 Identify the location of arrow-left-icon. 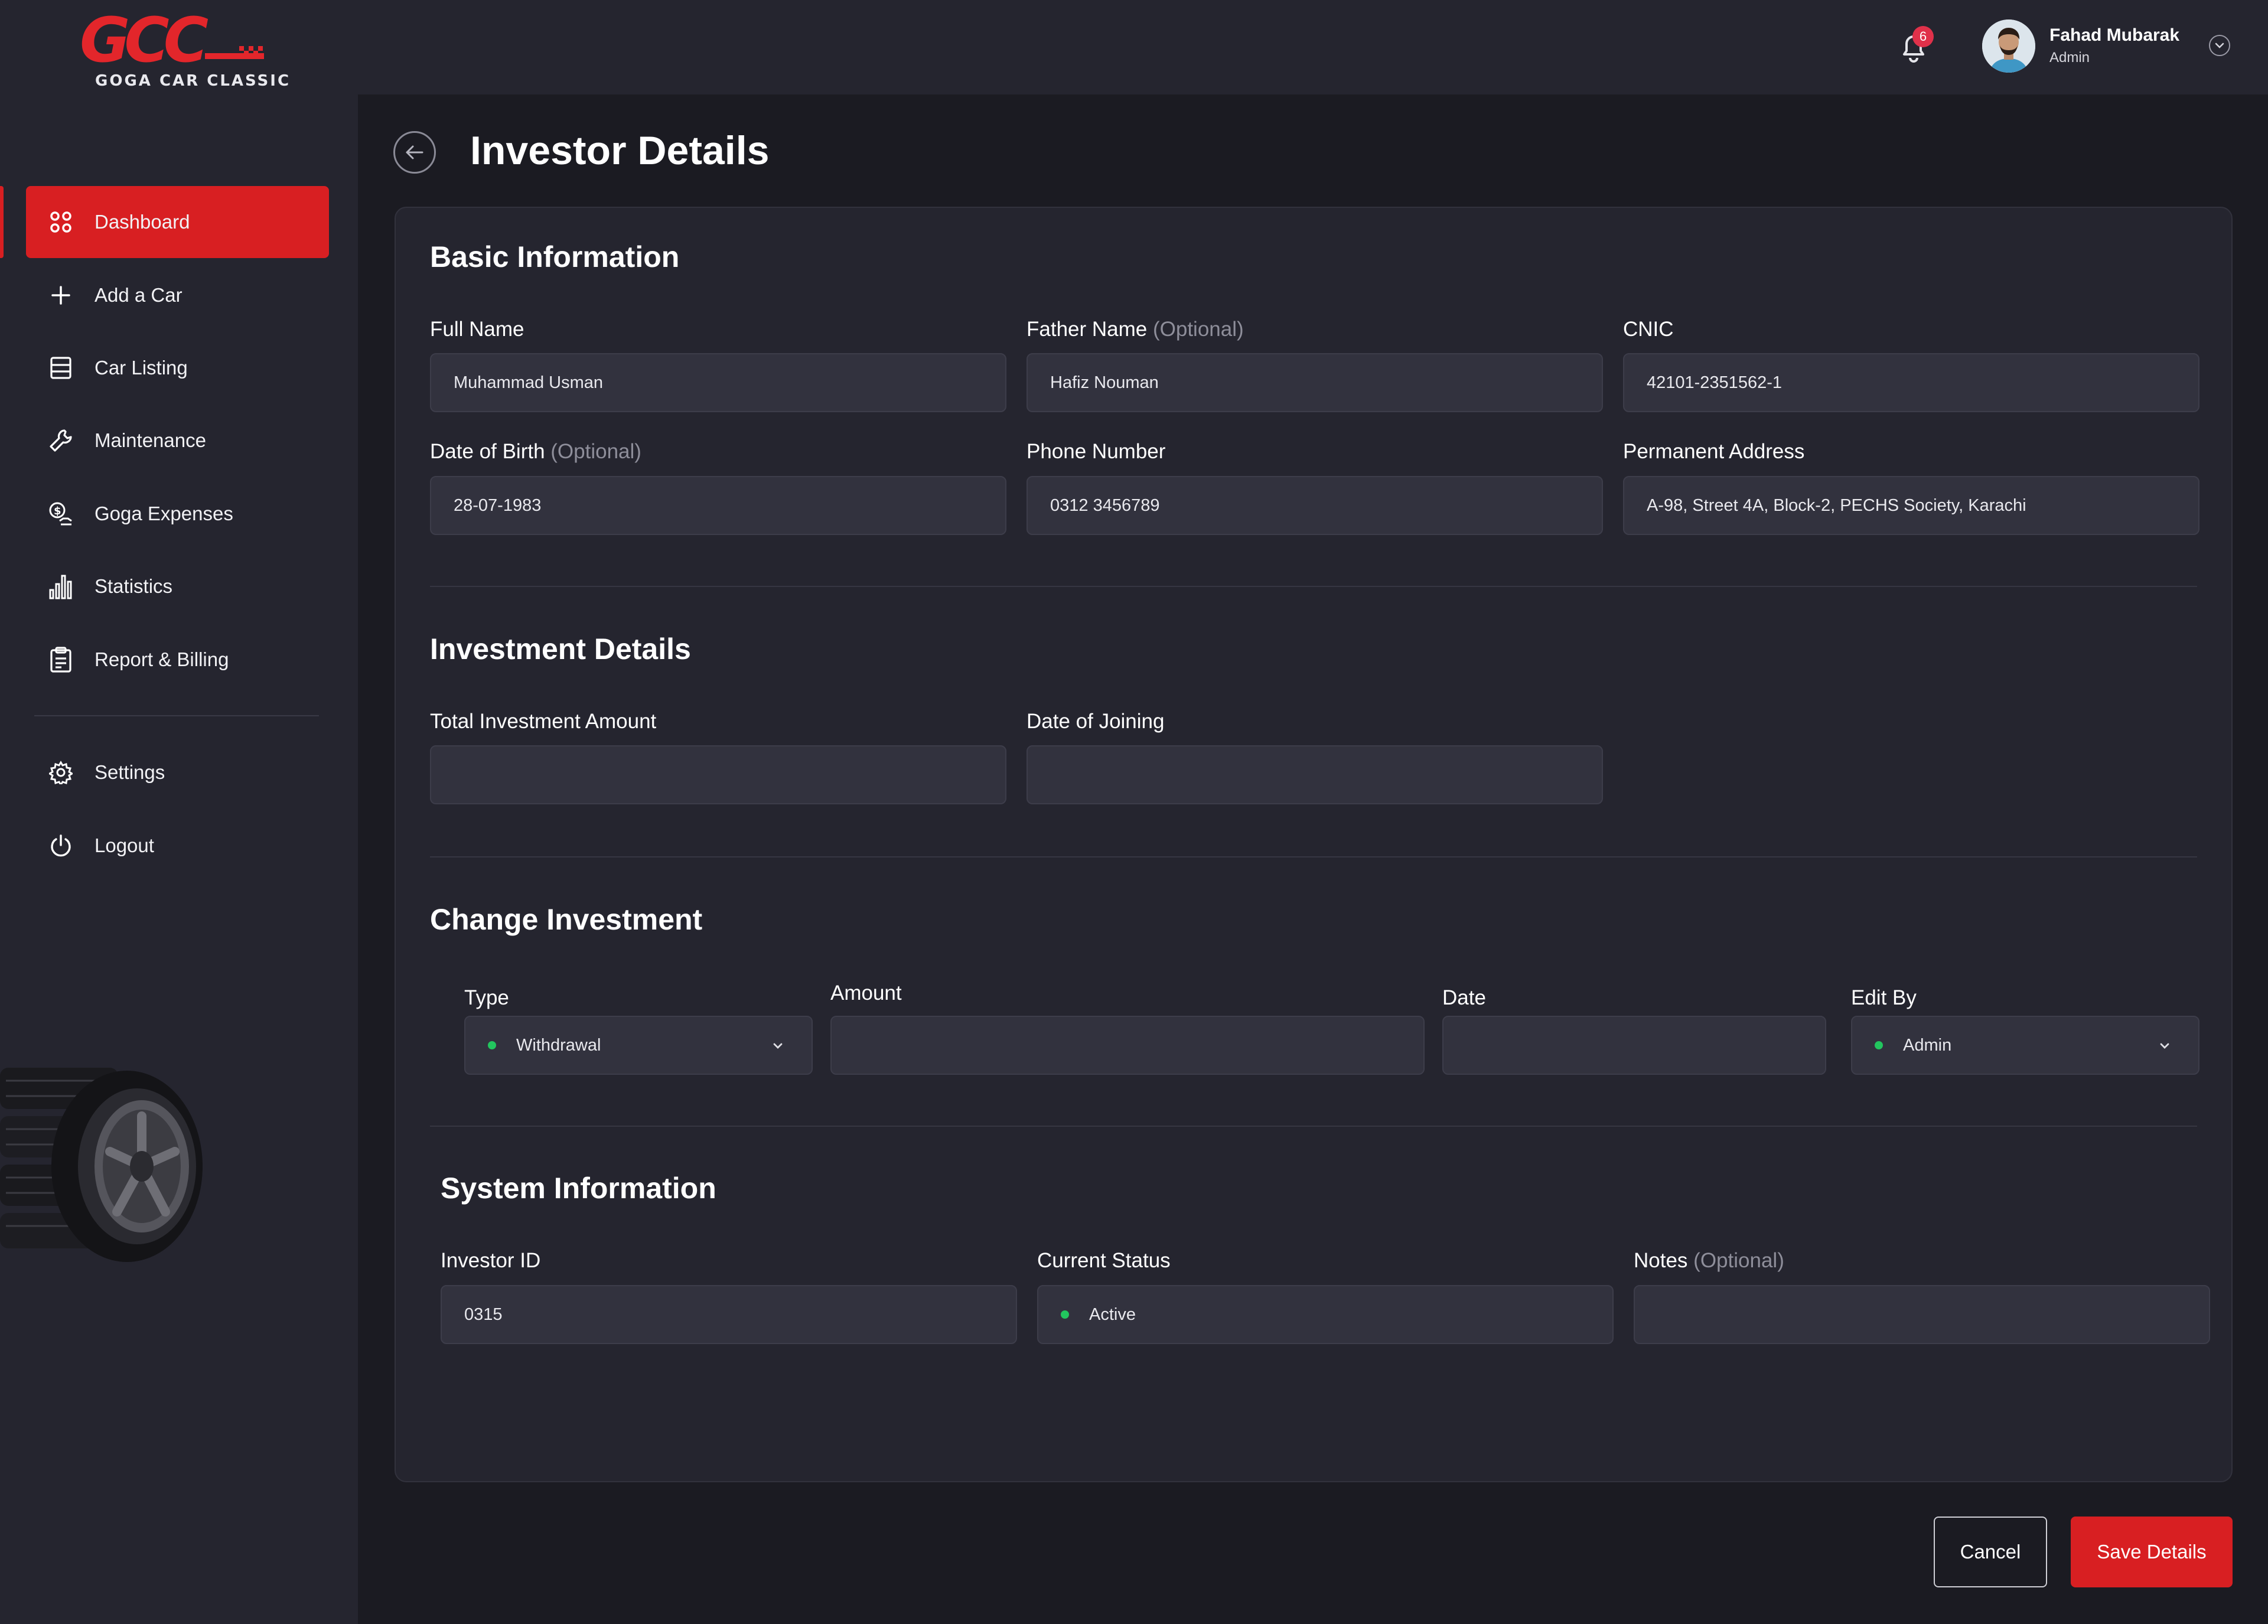
(414, 152).